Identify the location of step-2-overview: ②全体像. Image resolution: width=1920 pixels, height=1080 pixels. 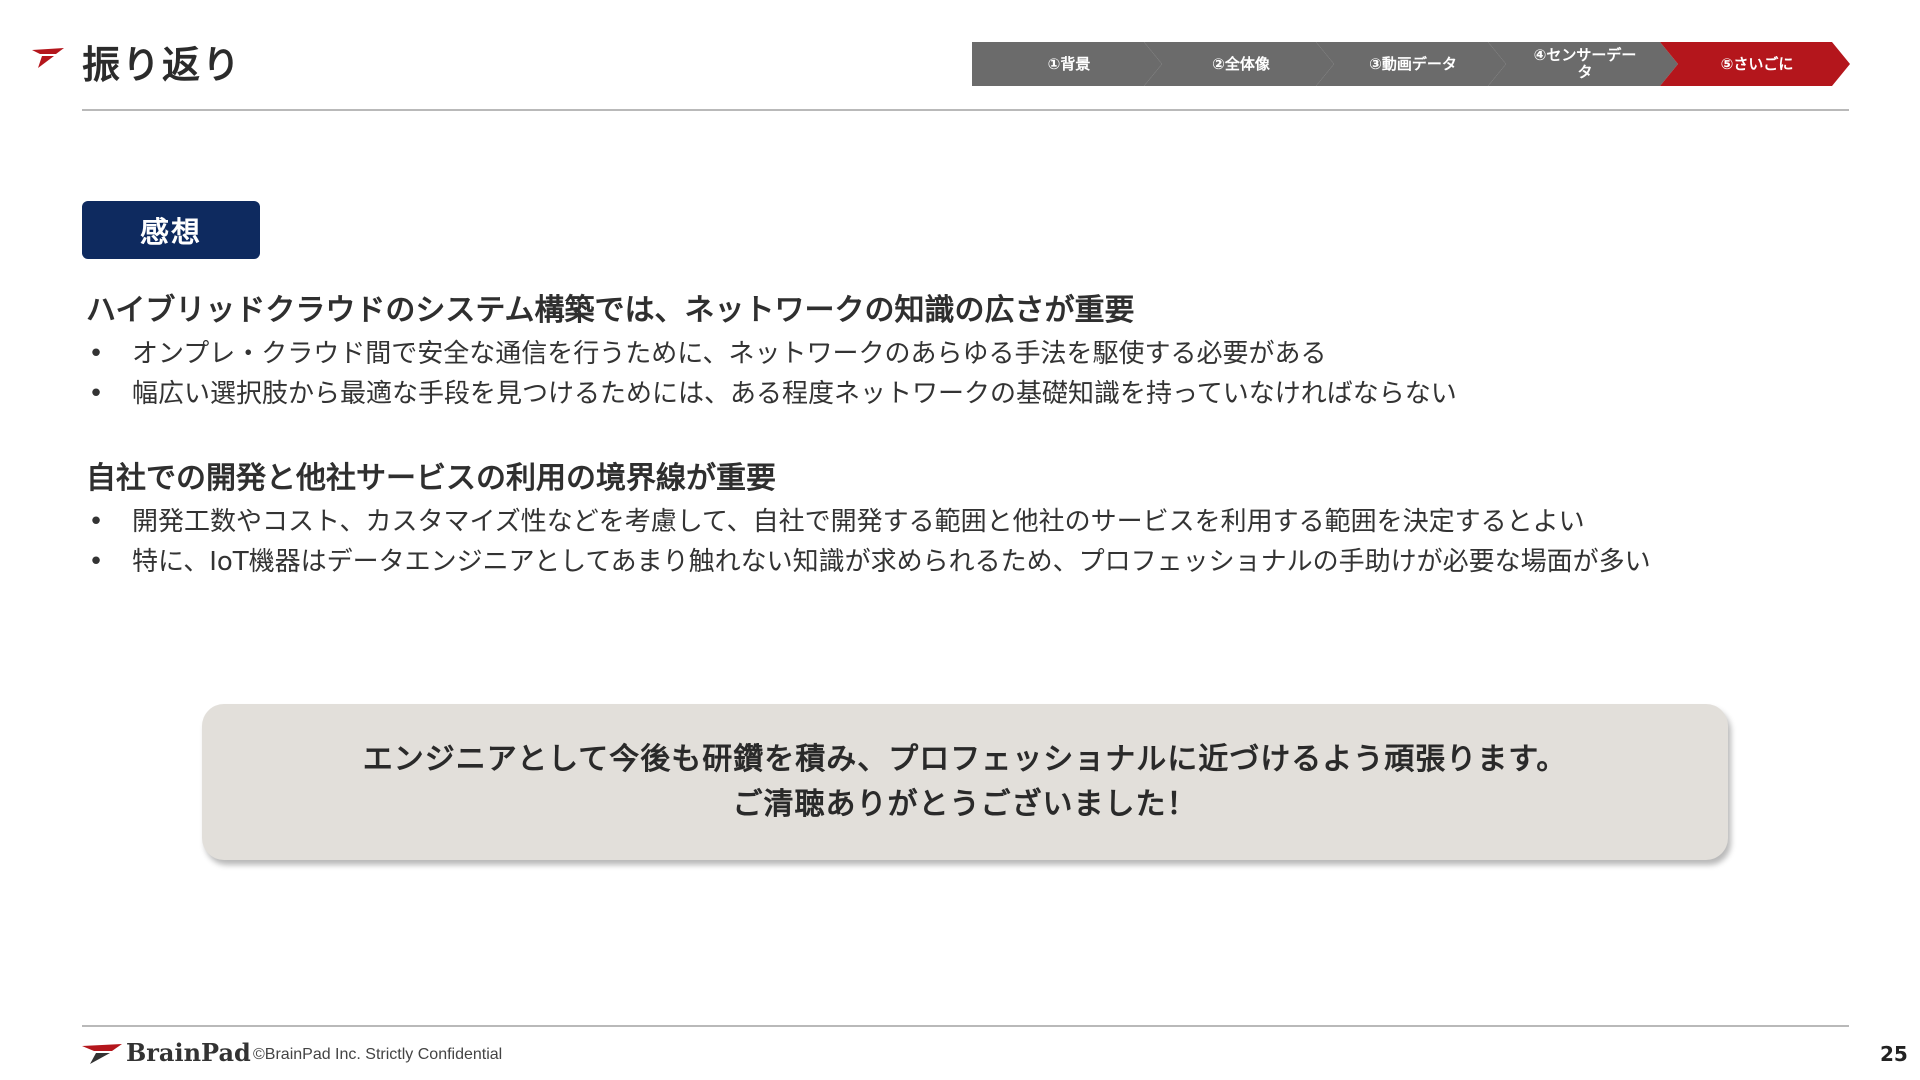
(1239, 64).